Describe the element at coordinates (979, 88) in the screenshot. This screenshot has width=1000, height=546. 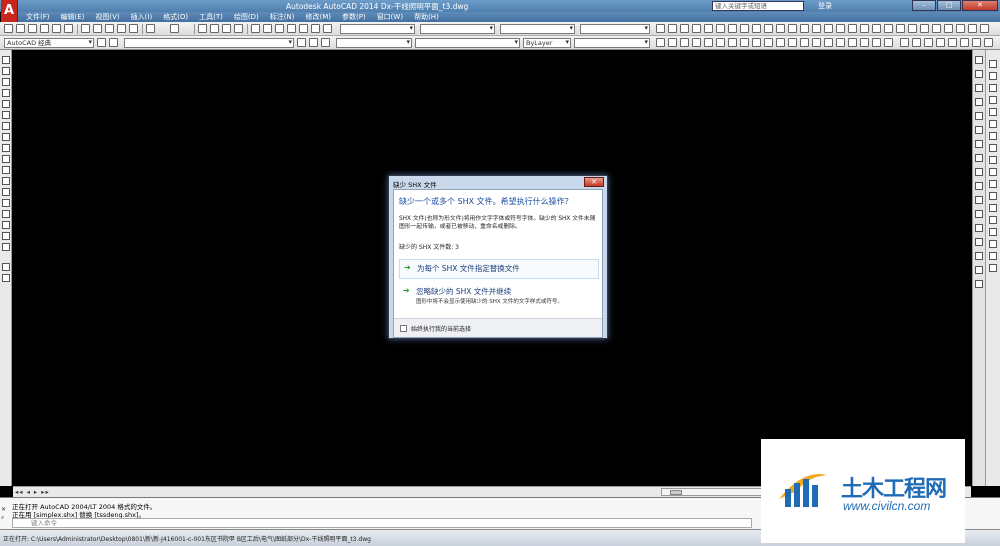
I see `snap-endpoint-icon` at that location.